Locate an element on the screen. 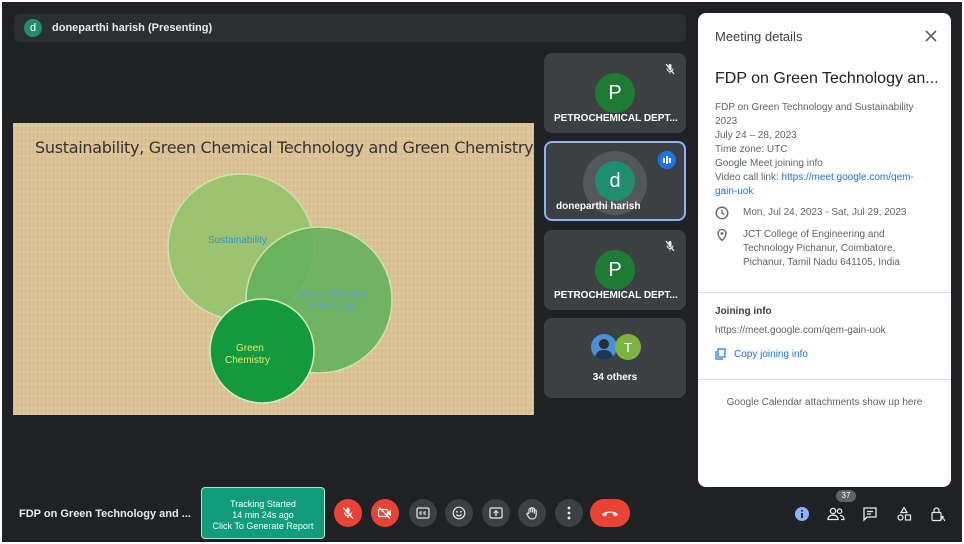 This screenshot has height=544, width=964. chat-icon is located at coordinates (870, 514).